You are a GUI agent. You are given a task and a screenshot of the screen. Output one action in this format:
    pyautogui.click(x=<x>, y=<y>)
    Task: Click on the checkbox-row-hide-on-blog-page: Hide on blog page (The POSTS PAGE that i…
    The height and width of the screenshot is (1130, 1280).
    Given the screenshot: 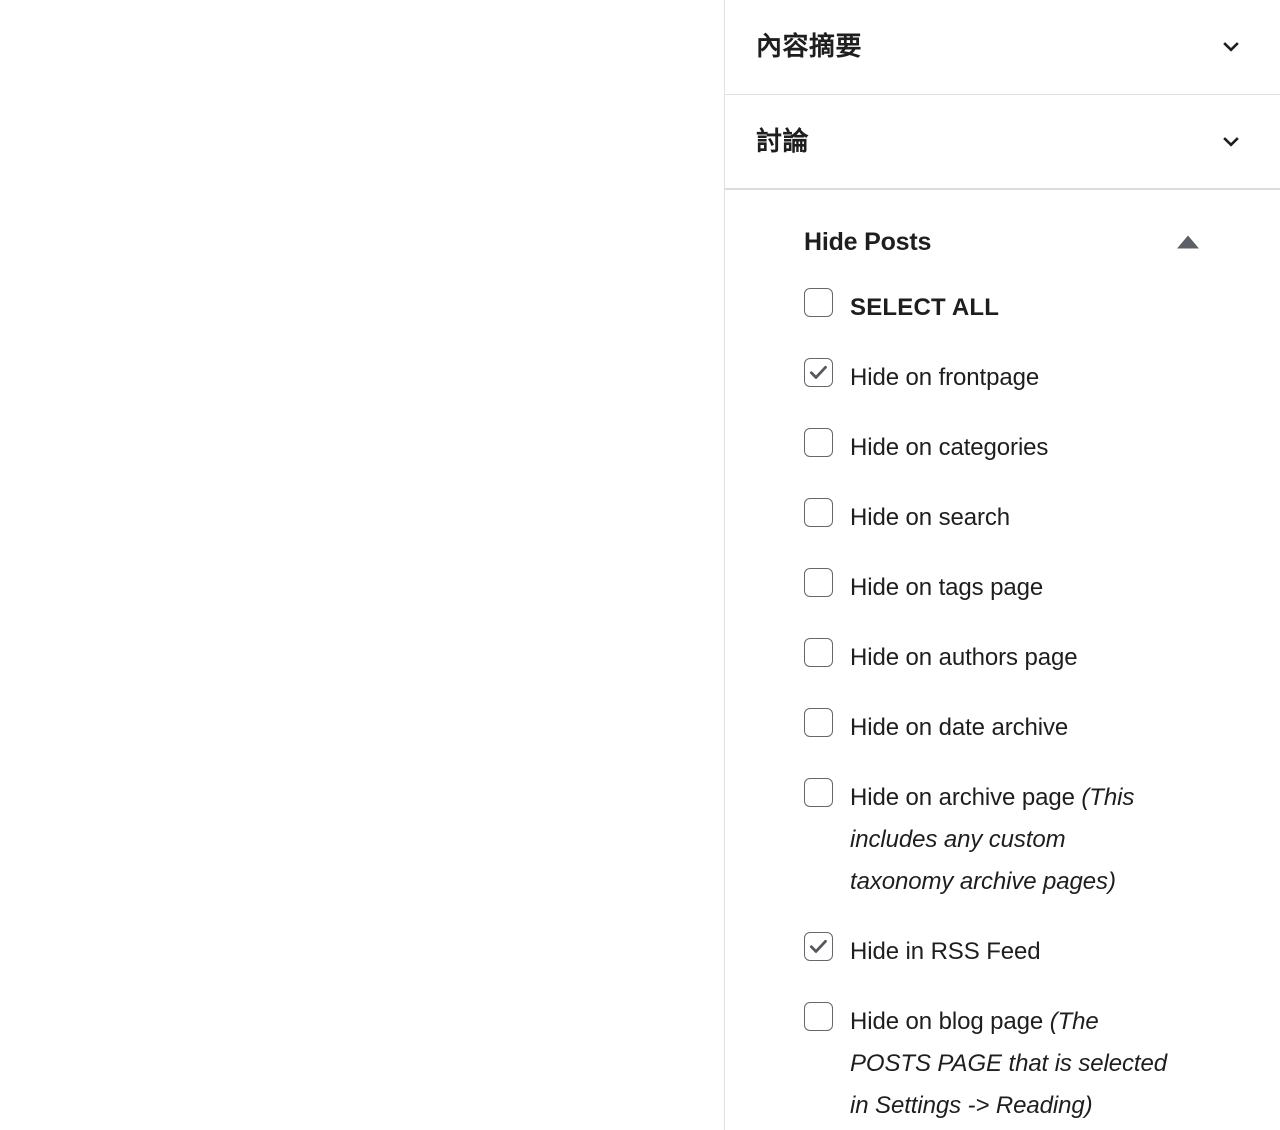 What is the action you would take?
    pyautogui.click(x=988, y=1064)
    